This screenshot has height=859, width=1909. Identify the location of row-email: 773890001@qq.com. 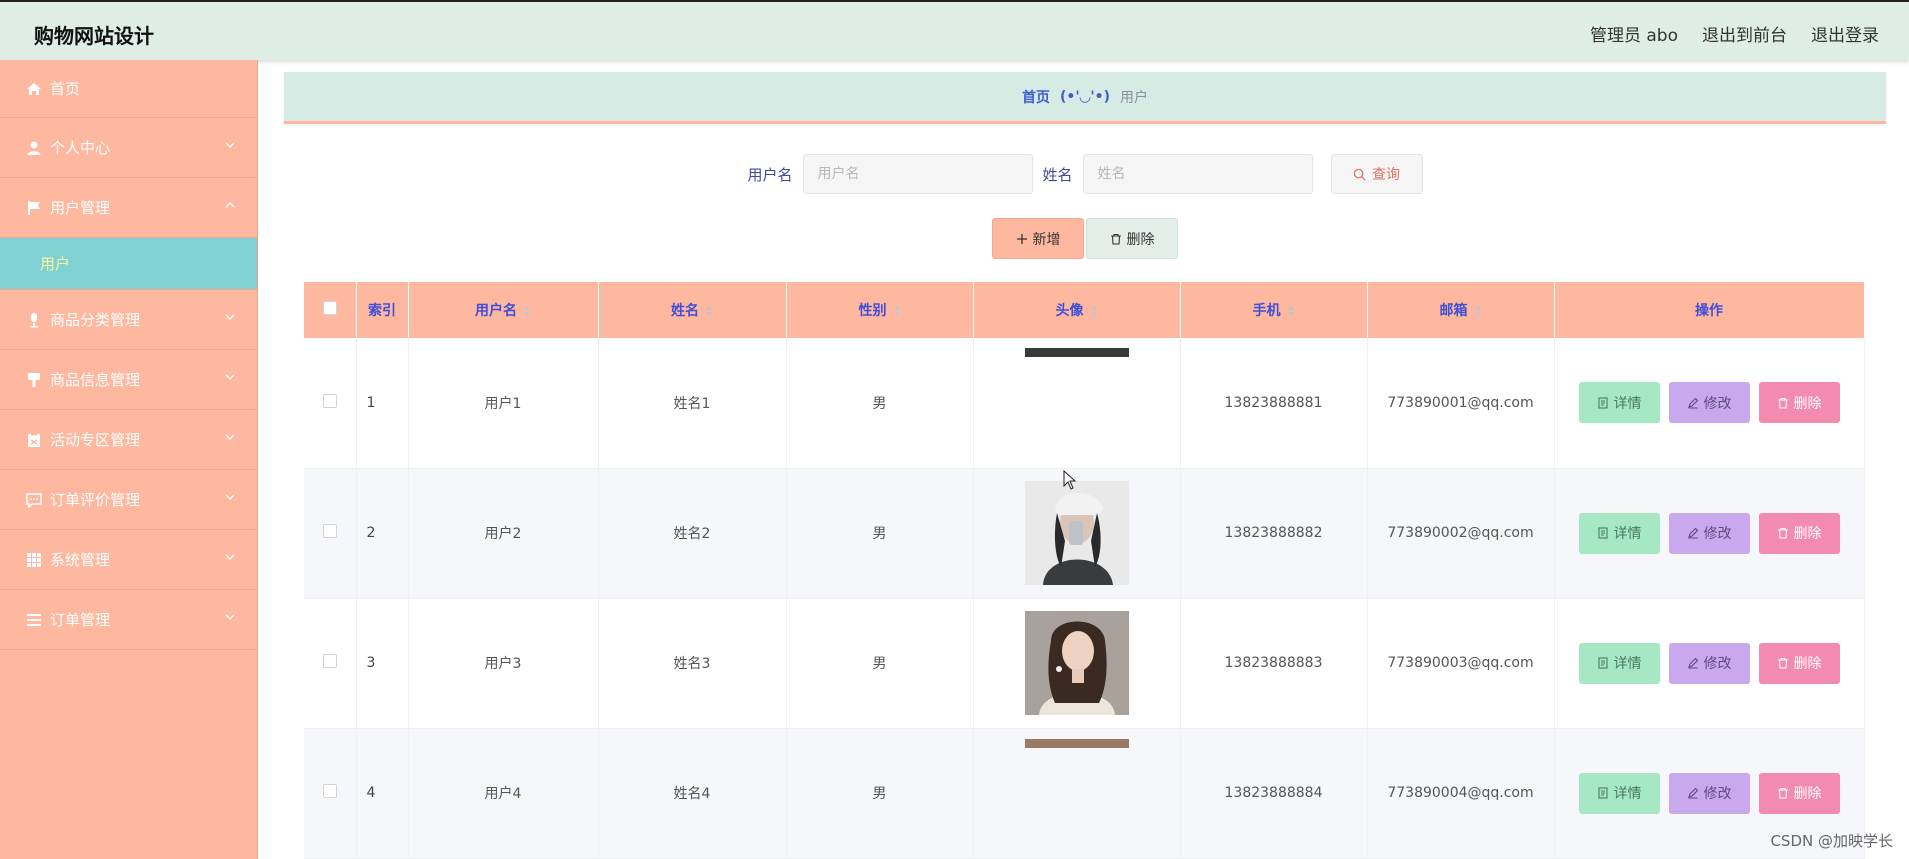
(1461, 403).